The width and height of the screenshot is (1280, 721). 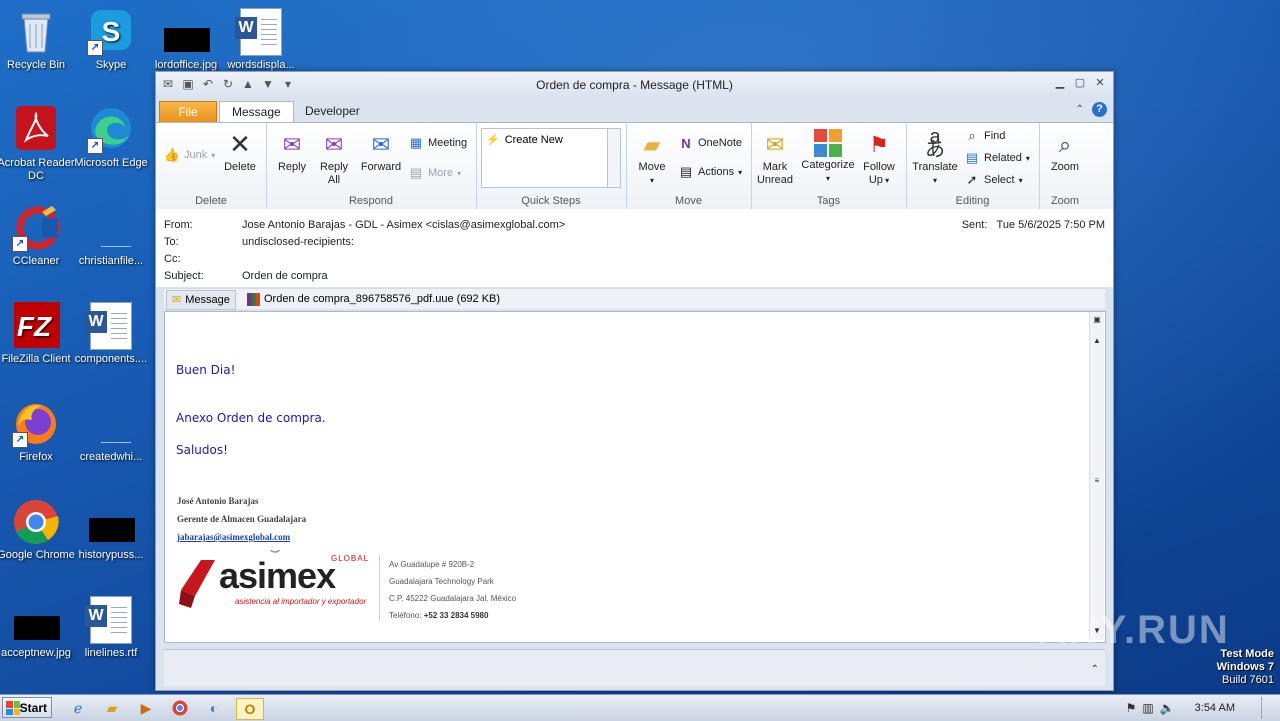 What do you see at coordinates (1100, 83) in the screenshot?
I see `close-button: ✕` at bounding box center [1100, 83].